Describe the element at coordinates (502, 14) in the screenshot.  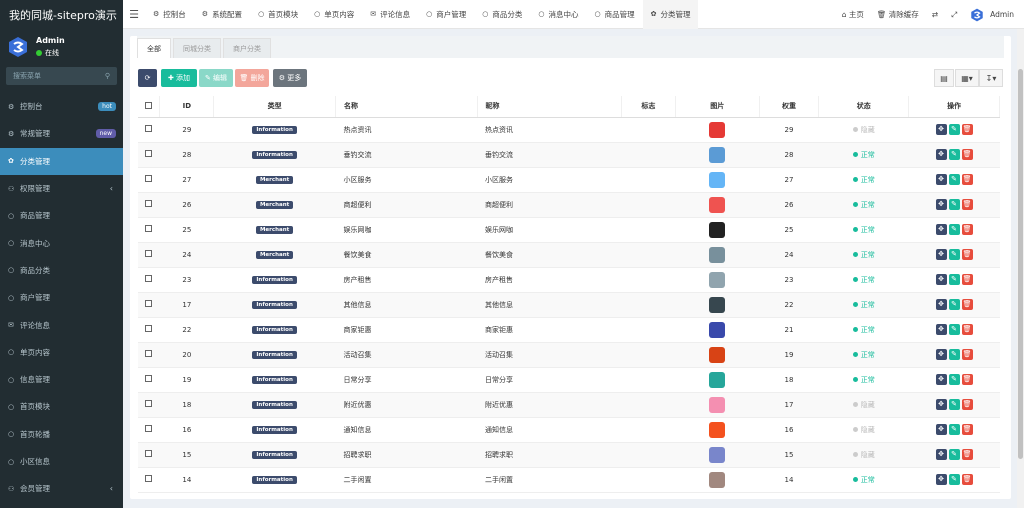
I see `top-tab-6: ○ 商品分类` at that location.